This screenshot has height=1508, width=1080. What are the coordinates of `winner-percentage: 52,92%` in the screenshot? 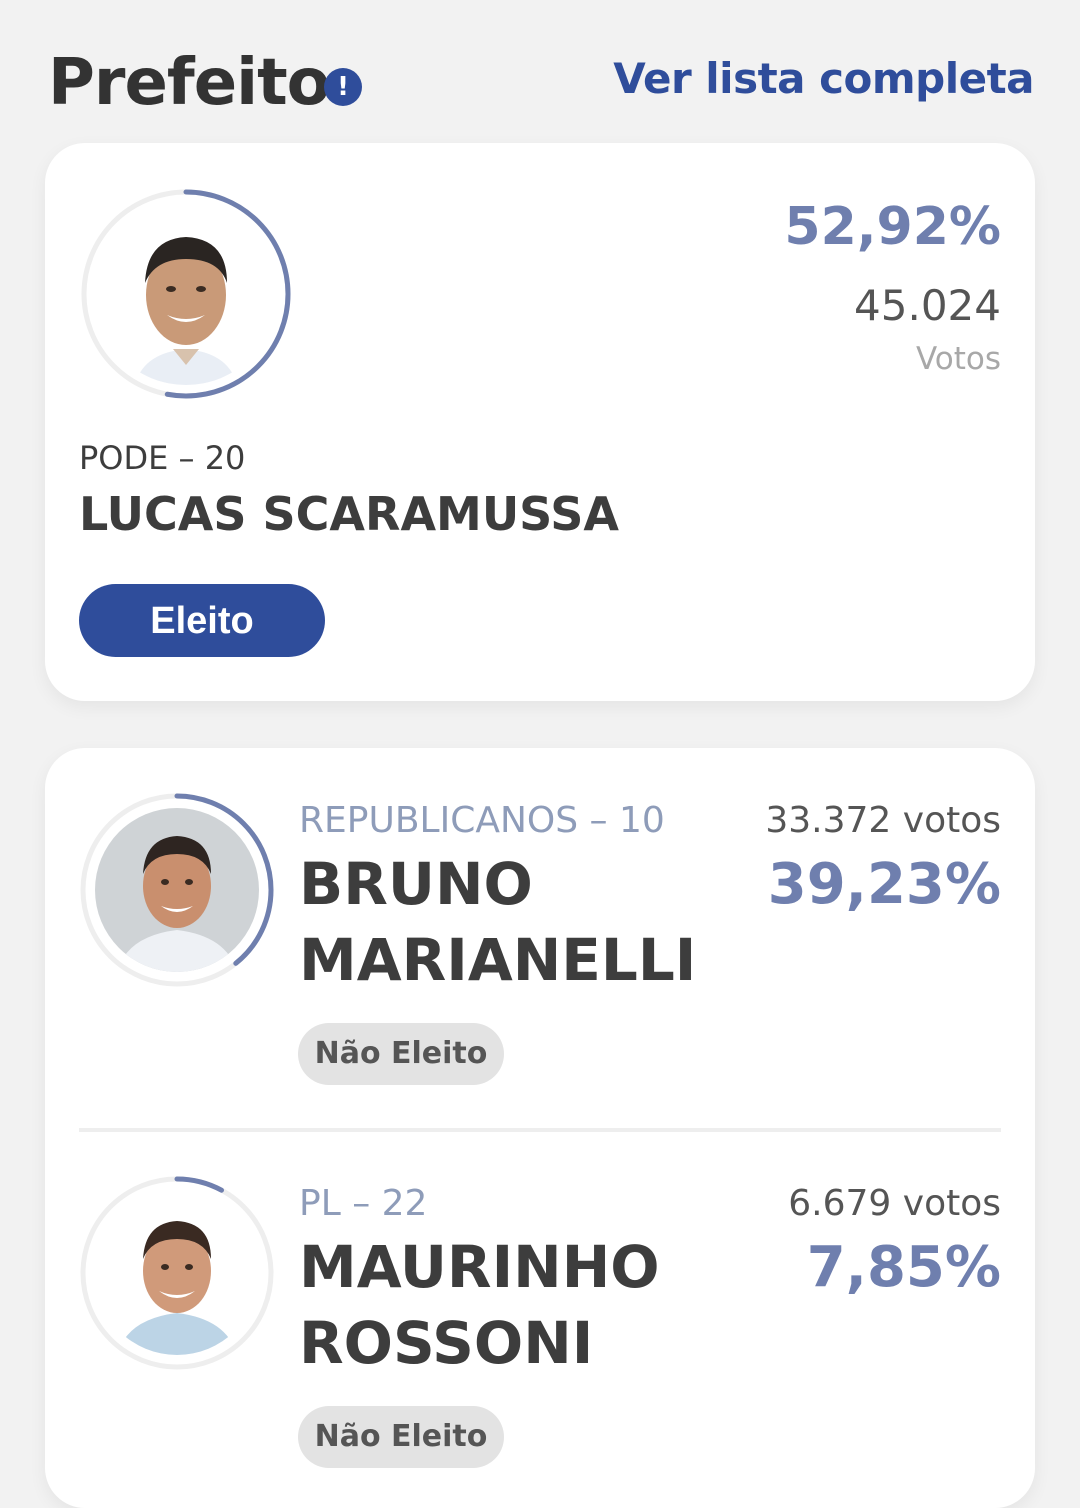 It's located at (892, 227).